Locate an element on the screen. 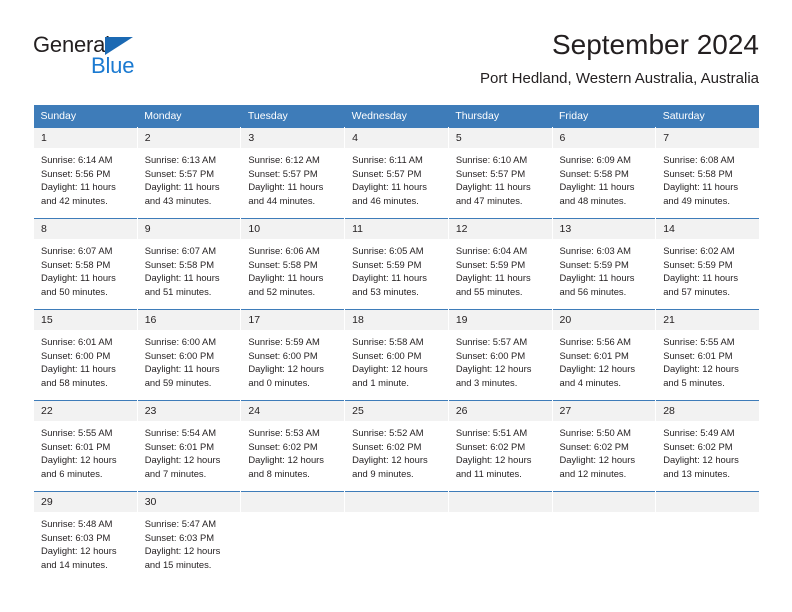 This screenshot has width=792, height=612. day-number: 18 is located at coordinates (396, 320).